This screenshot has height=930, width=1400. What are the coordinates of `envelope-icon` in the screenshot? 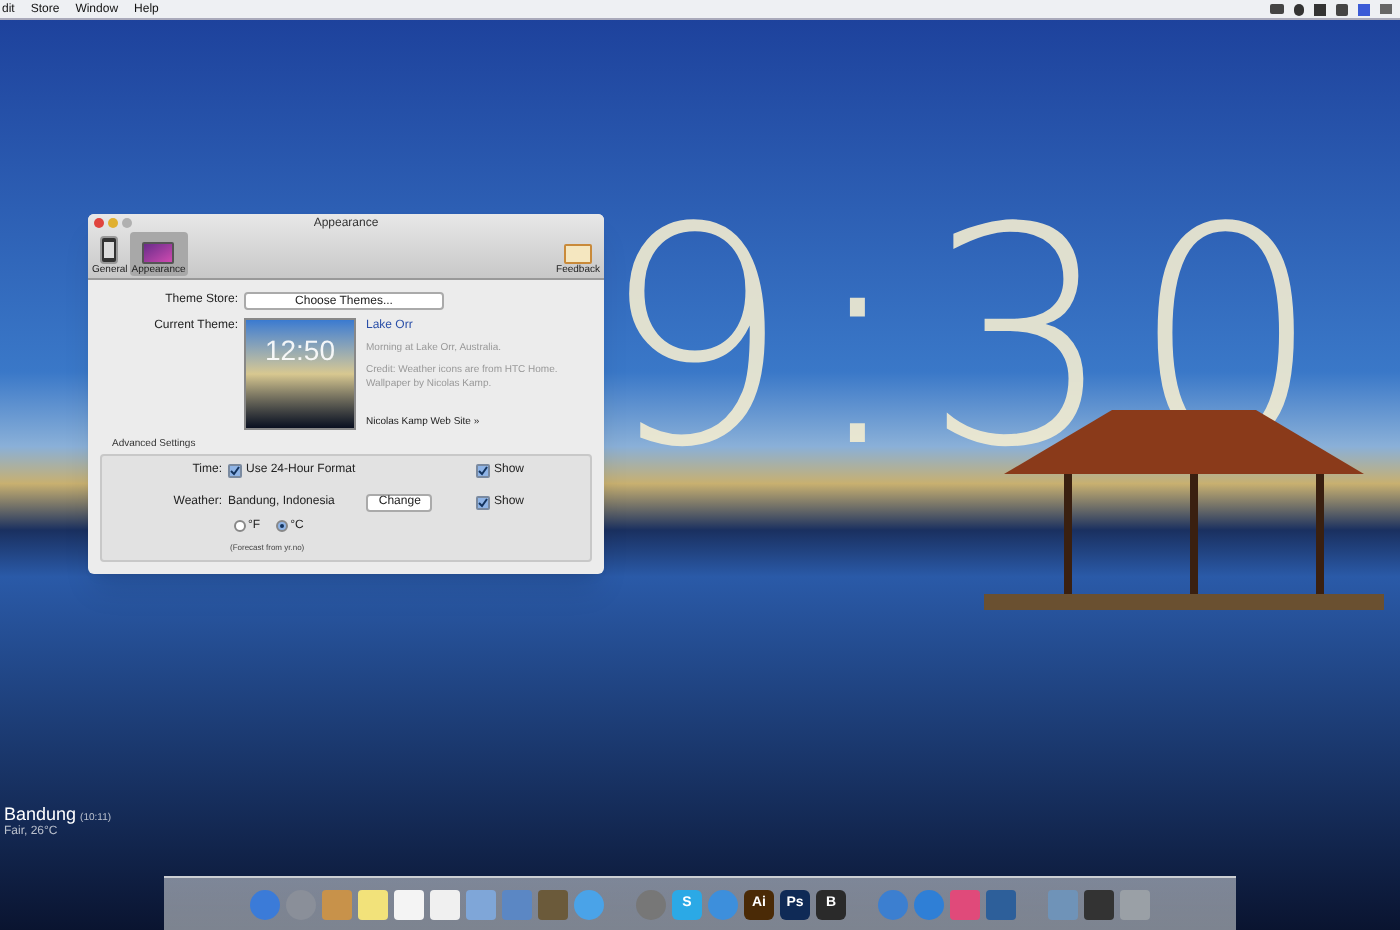 It's located at (578, 254).